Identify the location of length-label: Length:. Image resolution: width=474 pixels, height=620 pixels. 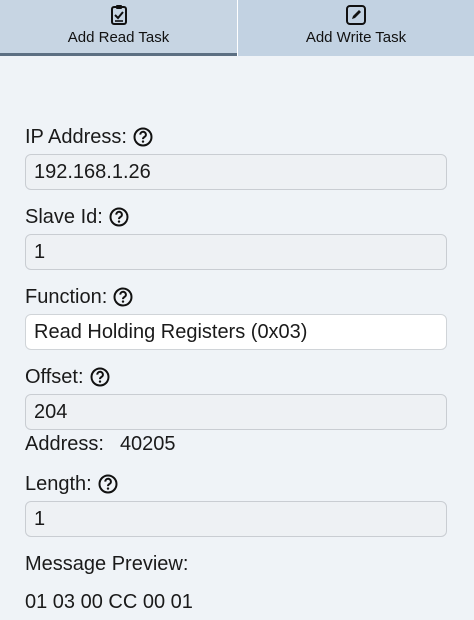
(58, 483).